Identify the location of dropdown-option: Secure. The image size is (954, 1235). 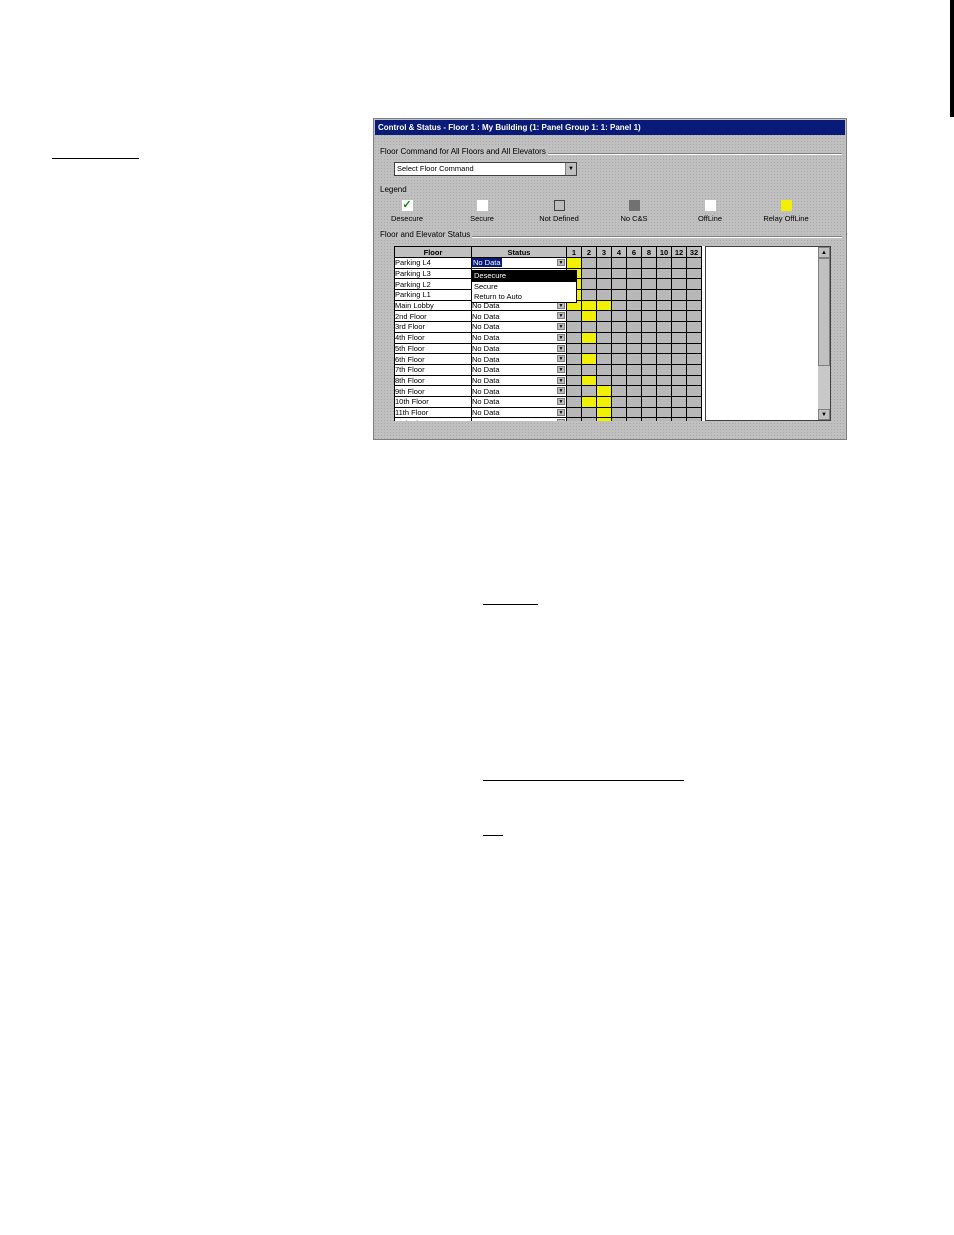
(524, 287).